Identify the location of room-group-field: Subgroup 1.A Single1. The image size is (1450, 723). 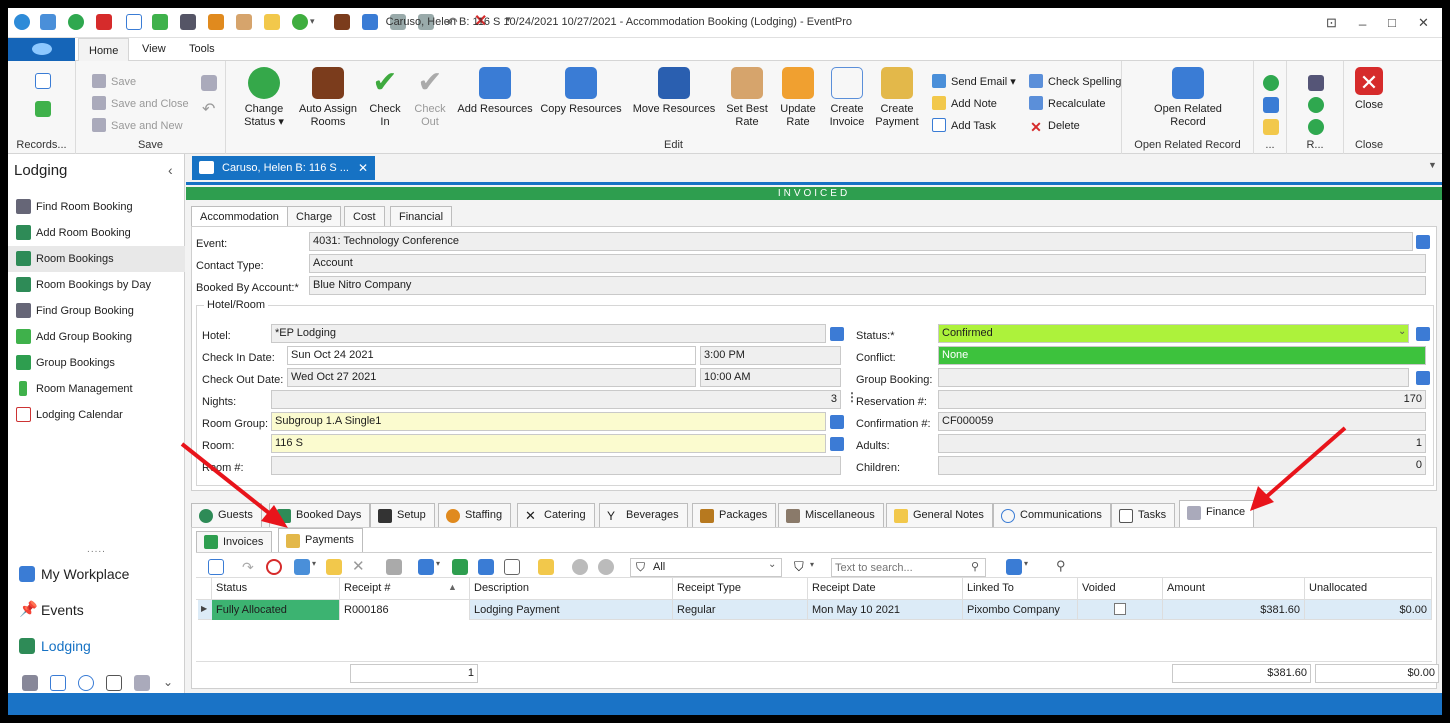
(548, 421).